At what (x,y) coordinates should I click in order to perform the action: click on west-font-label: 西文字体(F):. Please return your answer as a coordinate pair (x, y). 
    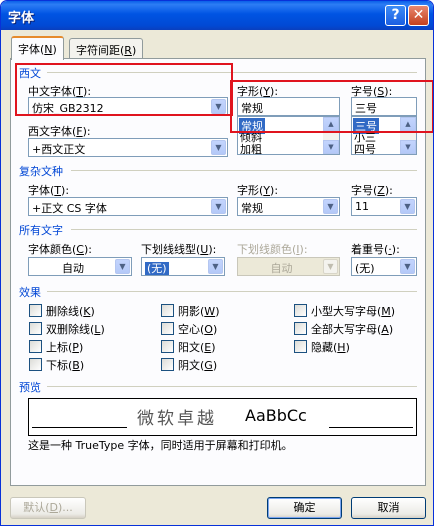
    Looking at the image, I should click on (59, 131).